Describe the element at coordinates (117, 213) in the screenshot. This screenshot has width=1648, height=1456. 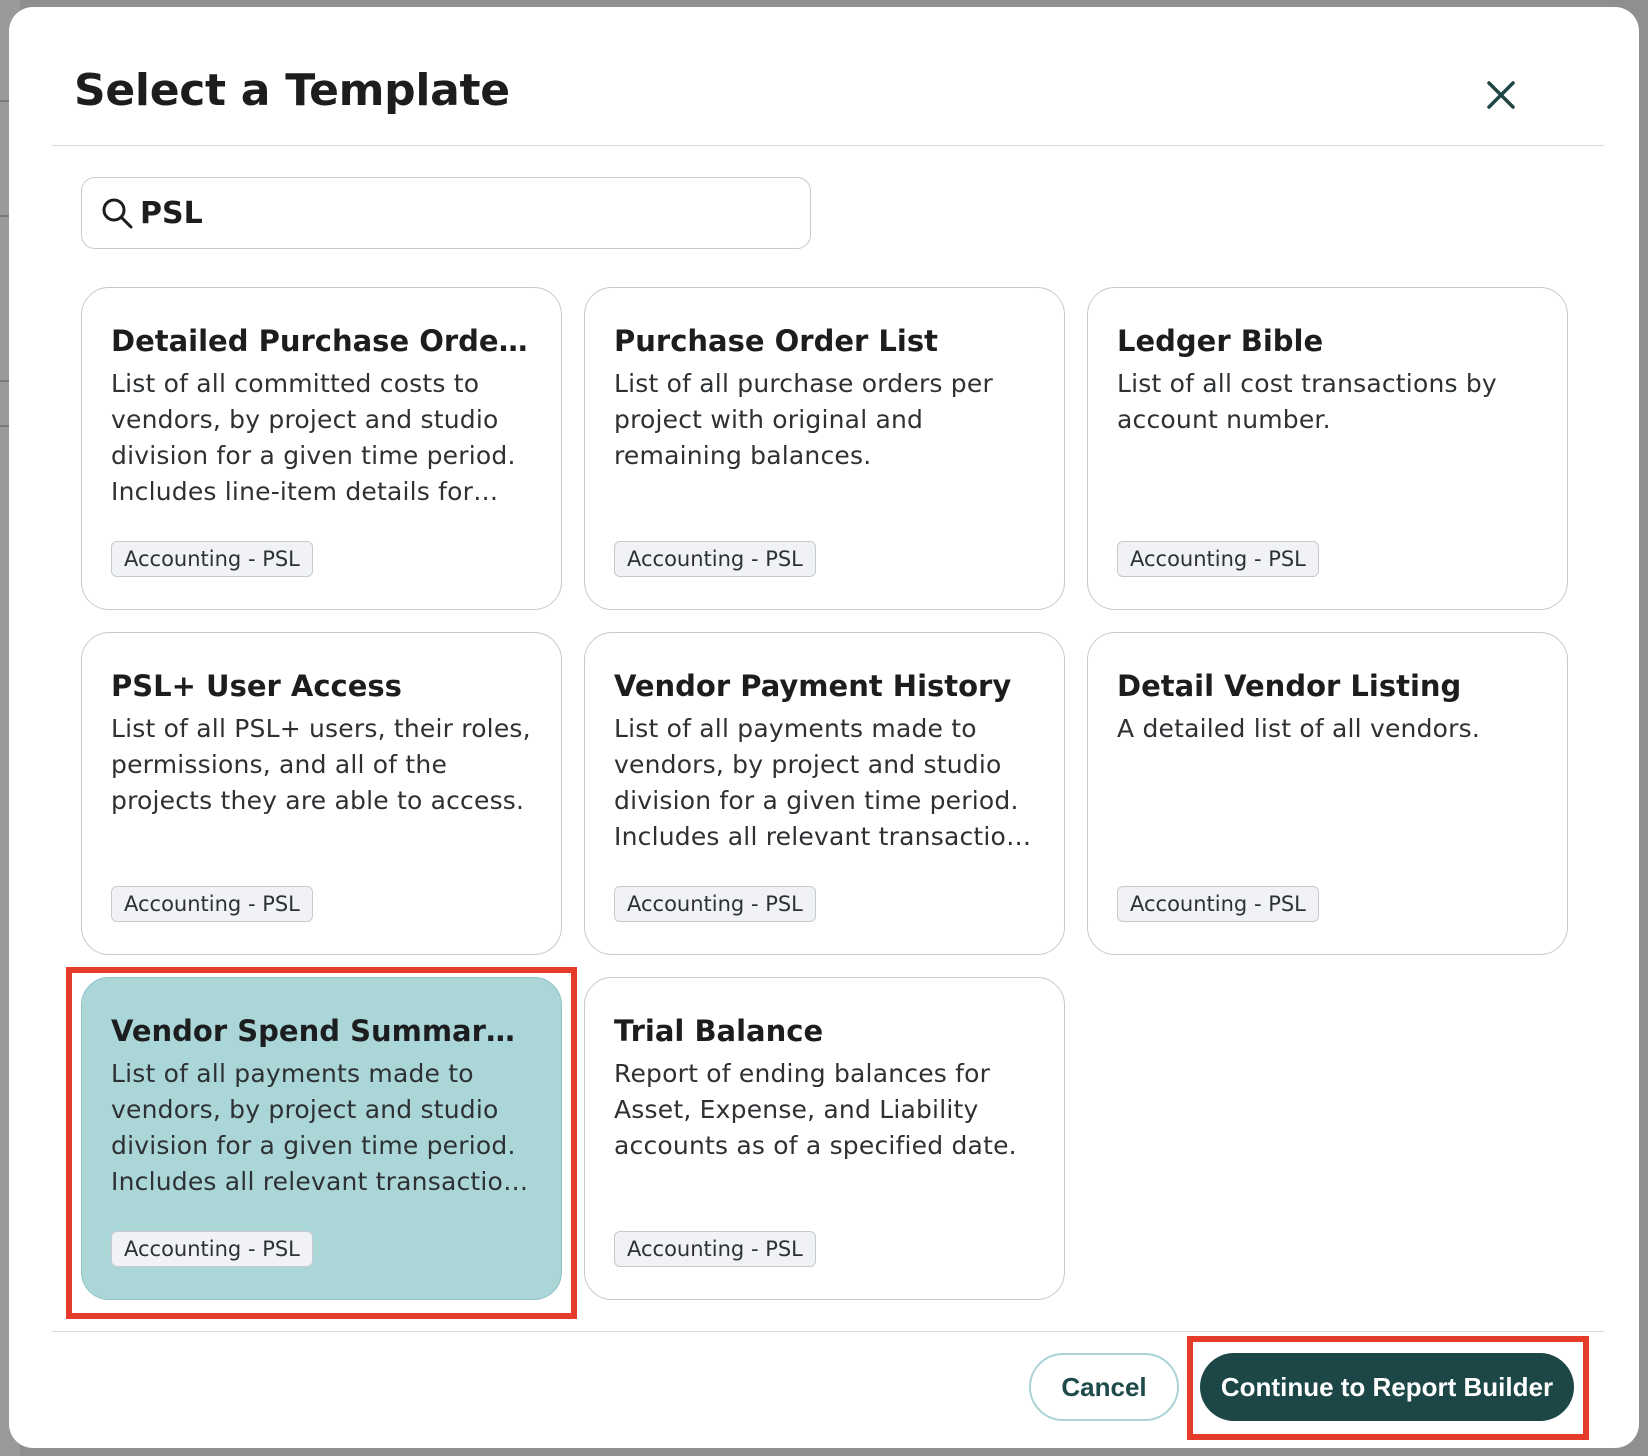
I see `search-icon` at that location.